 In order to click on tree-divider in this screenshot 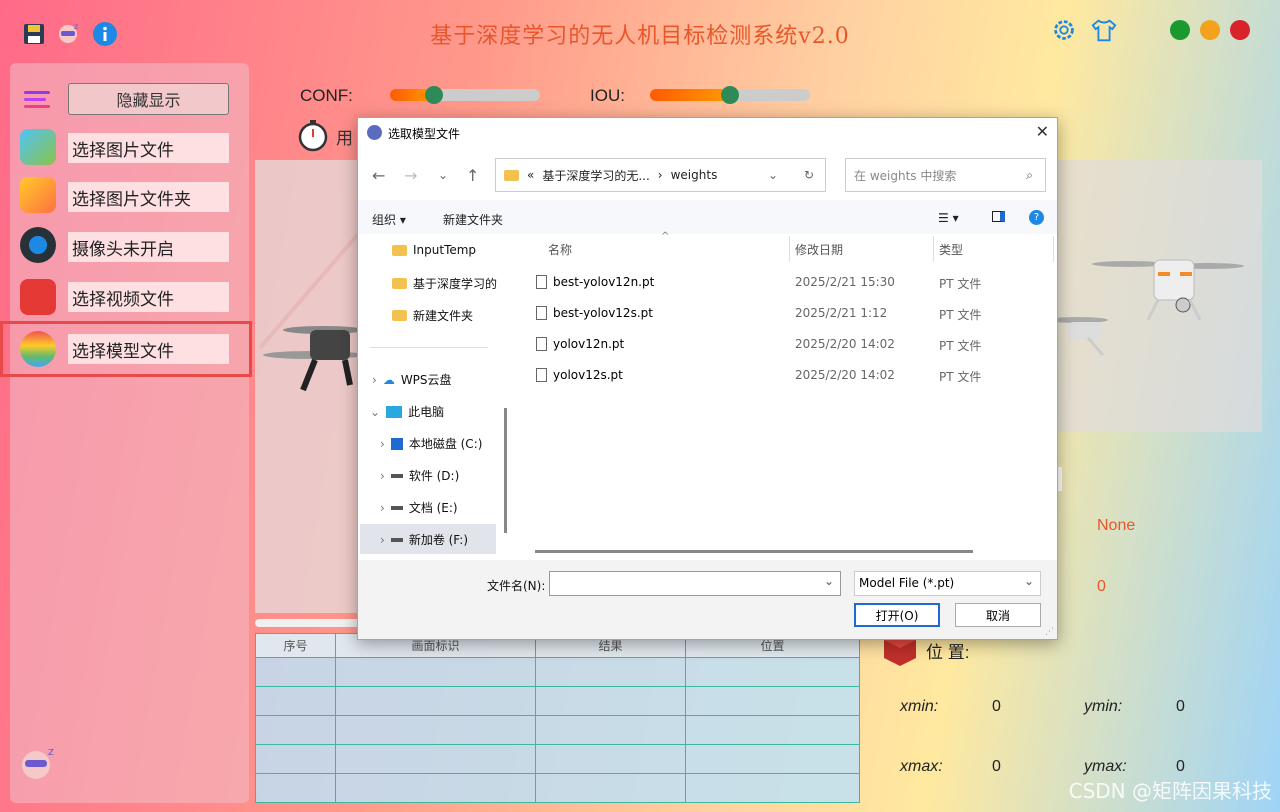, I will do `click(429, 347)`.